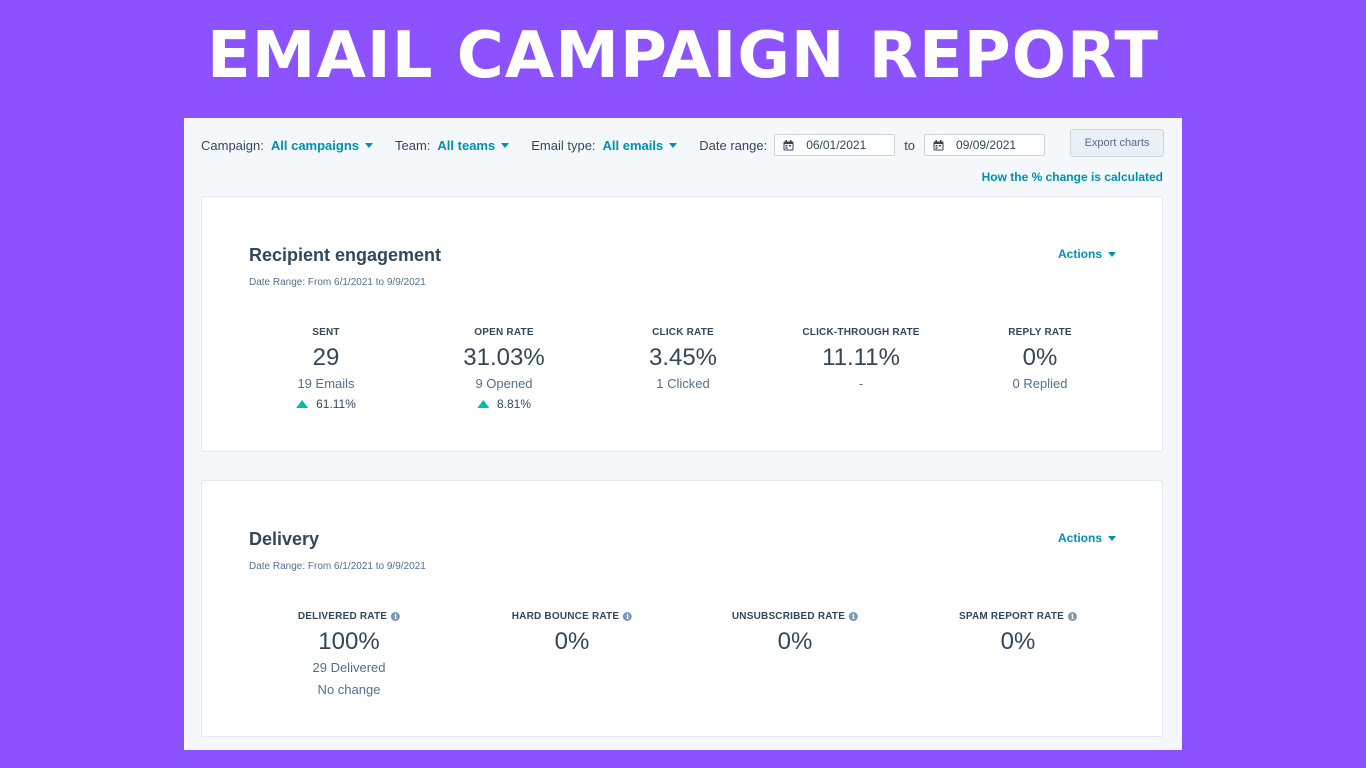  What do you see at coordinates (504, 332) in the screenshot?
I see `metric-label: OPEN RATE` at bounding box center [504, 332].